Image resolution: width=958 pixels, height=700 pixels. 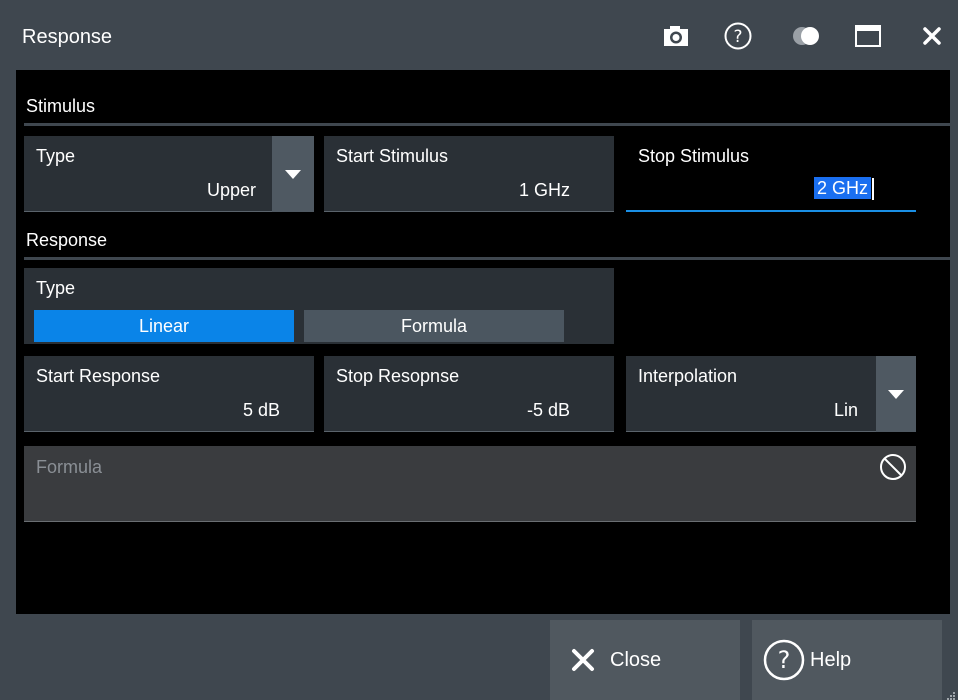 What do you see at coordinates (583, 660) in the screenshot?
I see `close-x-icon` at bounding box center [583, 660].